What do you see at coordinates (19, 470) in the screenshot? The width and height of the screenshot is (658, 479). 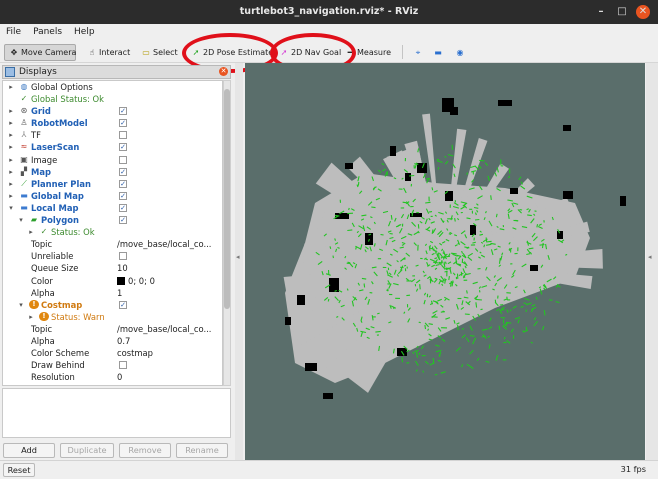 I see `reset-button: Reset` at bounding box center [19, 470].